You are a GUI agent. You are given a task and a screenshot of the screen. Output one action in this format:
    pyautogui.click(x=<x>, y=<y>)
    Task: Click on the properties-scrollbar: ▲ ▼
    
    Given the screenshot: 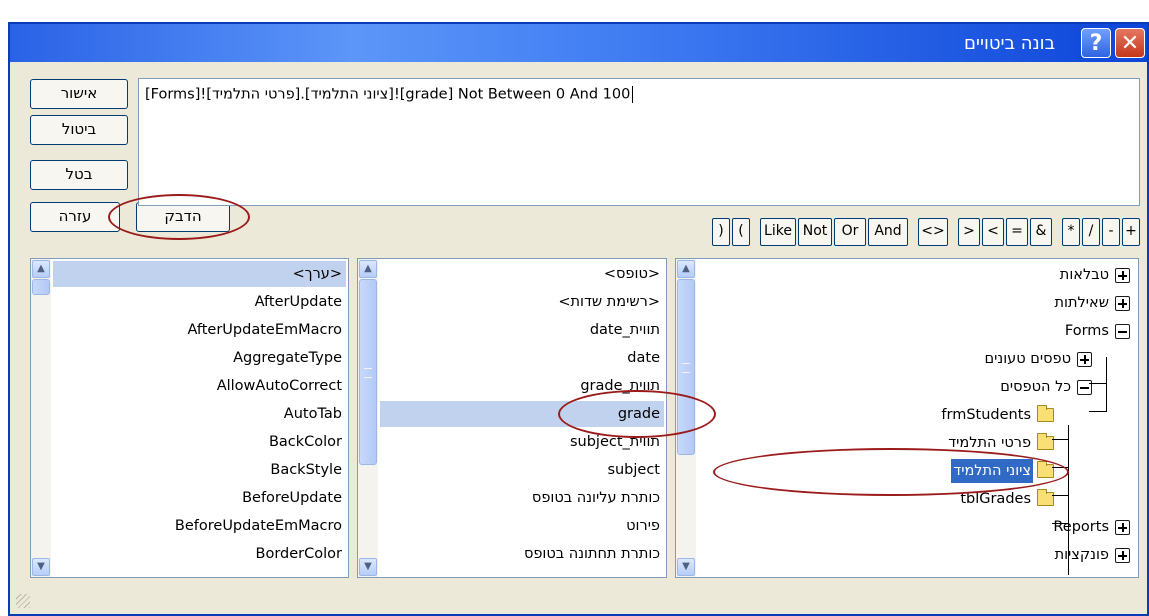 What is the action you would take?
    pyautogui.click(x=41, y=418)
    